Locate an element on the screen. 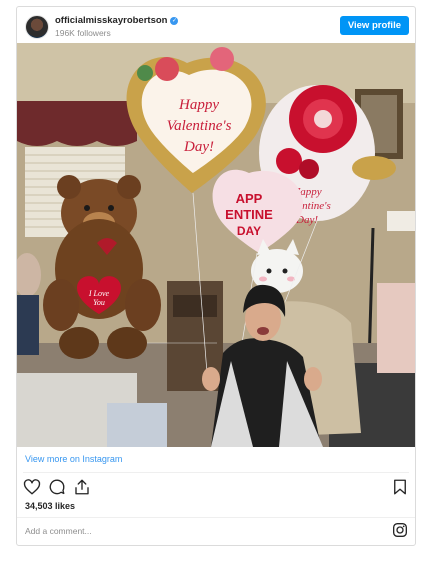 This screenshot has width=433, height=562. username: officialmisskayrobertson ✓ is located at coordinates (117, 20).